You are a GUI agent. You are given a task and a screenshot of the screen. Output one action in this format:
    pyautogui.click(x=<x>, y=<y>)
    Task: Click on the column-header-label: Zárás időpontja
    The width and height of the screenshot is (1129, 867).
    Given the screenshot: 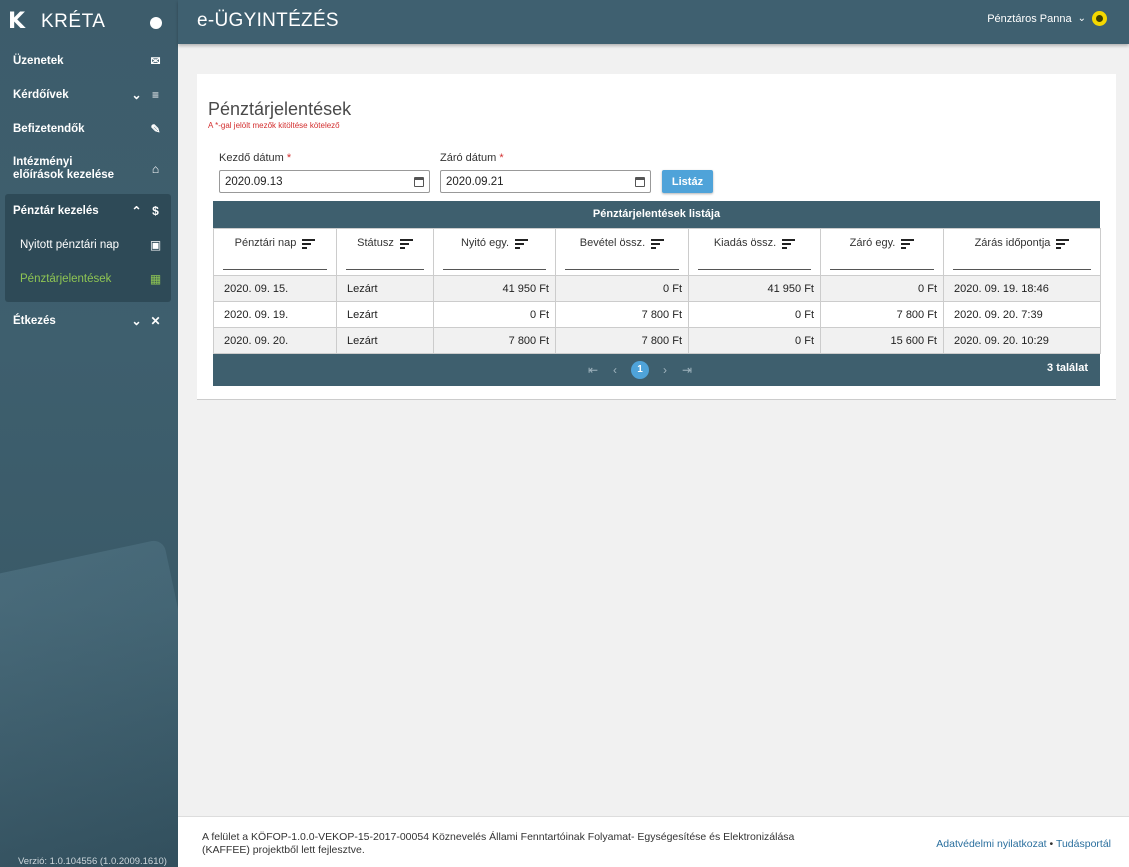 What is the action you would take?
    pyautogui.click(x=1012, y=243)
    